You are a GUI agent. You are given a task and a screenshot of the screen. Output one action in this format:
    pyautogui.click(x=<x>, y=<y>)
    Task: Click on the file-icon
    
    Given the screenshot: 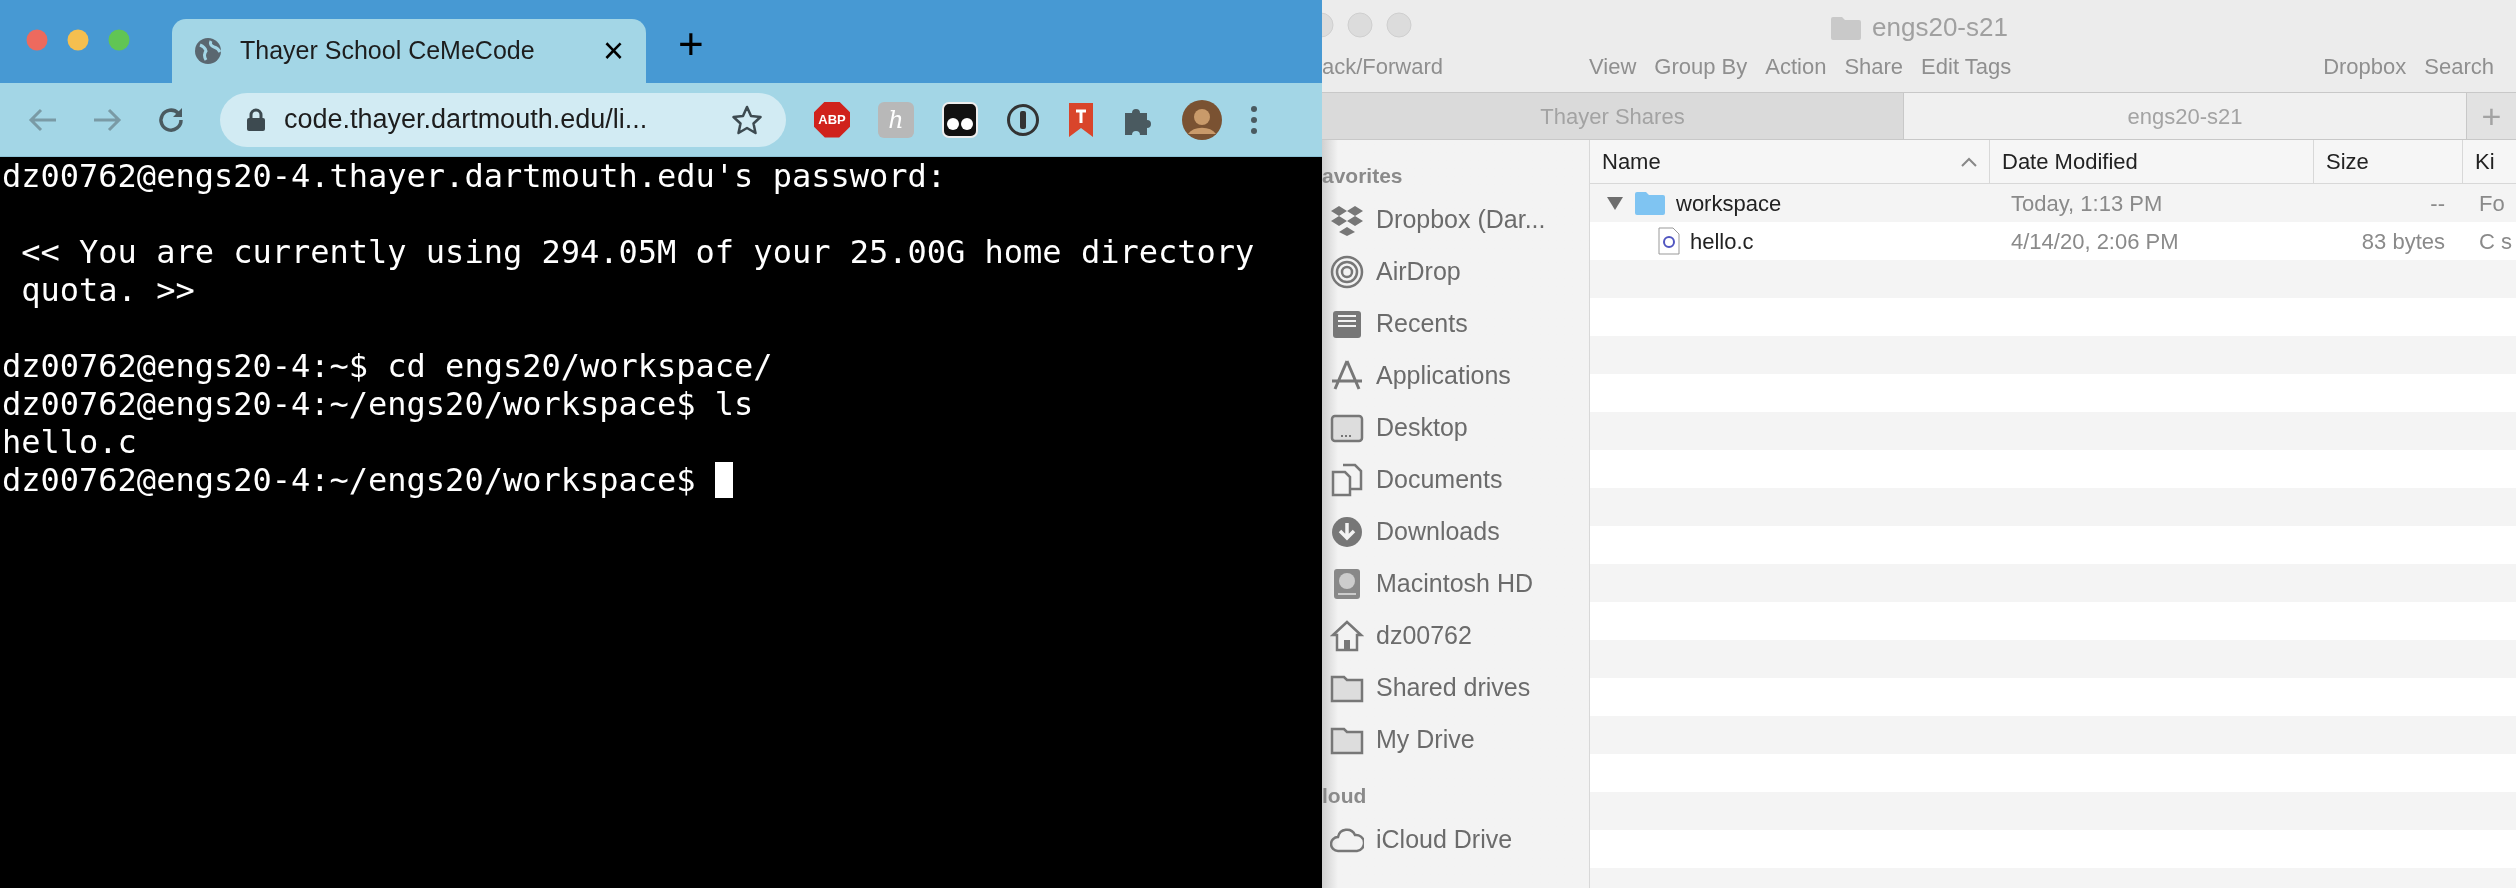 What is the action you would take?
    pyautogui.click(x=1669, y=241)
    